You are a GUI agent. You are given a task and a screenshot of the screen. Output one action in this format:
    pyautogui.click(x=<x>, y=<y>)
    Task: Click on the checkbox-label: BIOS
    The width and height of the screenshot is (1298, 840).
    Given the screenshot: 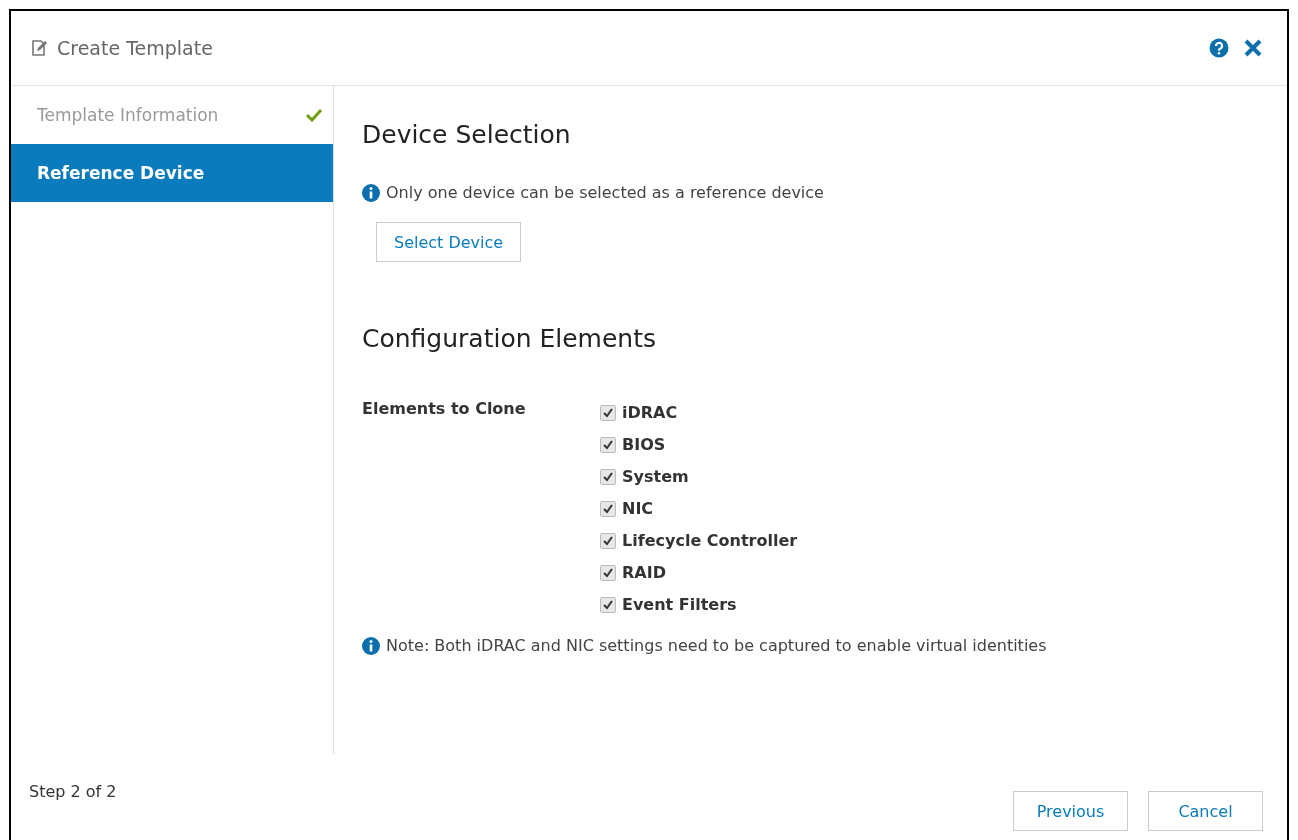 What is the action you would take?
    pyautogui.click(x=644, y=444)
    